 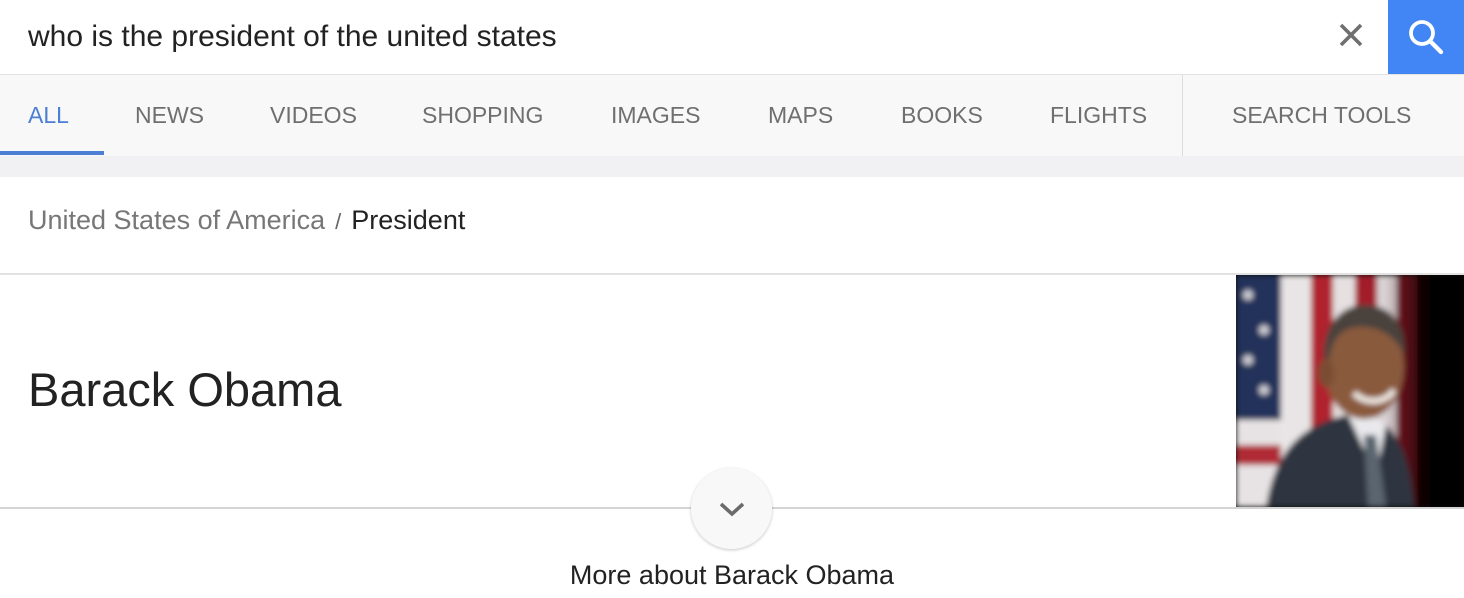 I want to click on search-icon, so click(x=1426, y=37).